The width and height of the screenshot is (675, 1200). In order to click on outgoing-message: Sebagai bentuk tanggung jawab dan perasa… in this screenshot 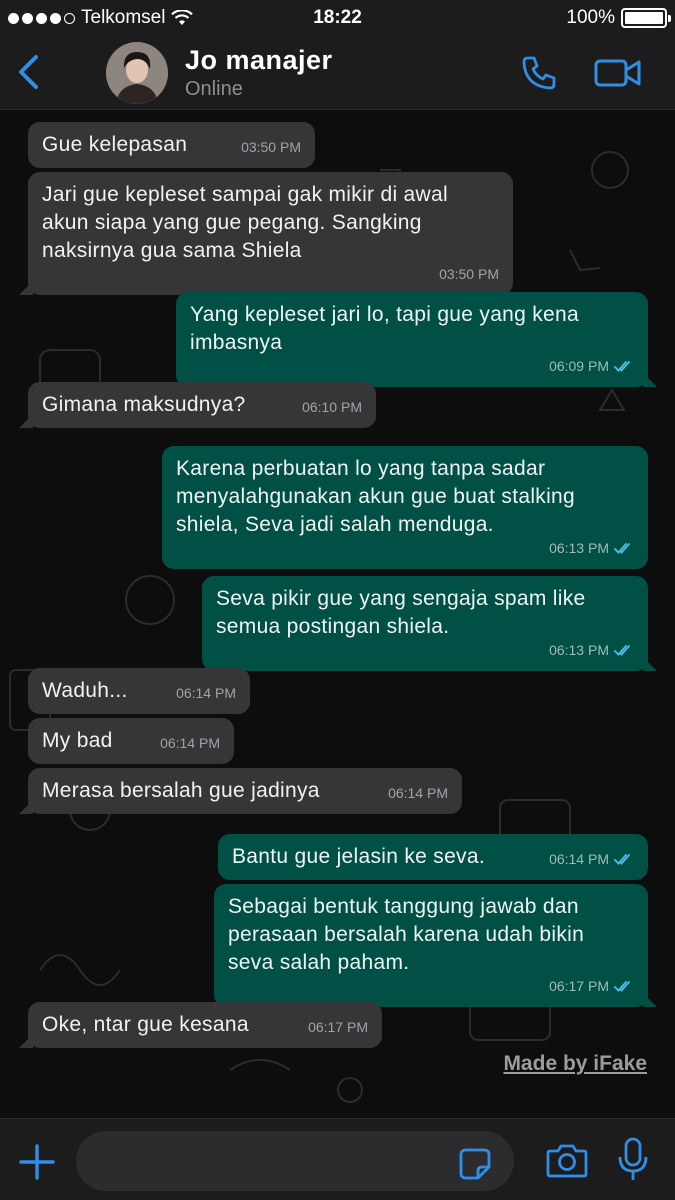, I will do `click(435, 945)`.